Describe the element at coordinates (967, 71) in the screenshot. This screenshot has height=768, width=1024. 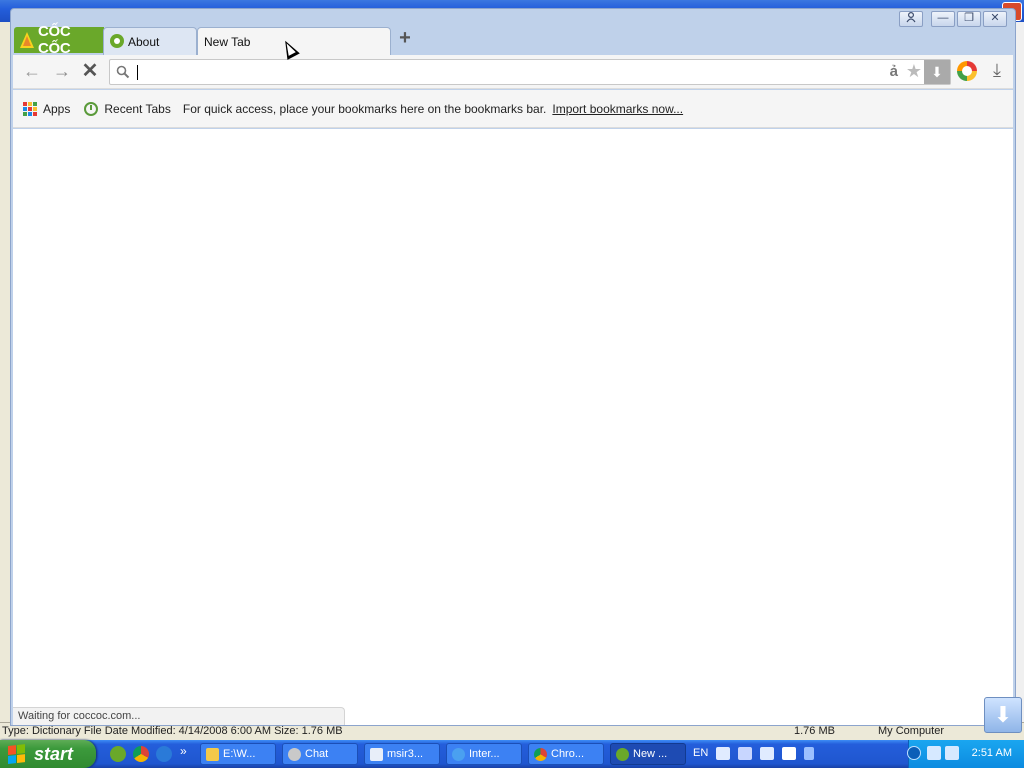
I see `coccoc-menu-icon` at that location.